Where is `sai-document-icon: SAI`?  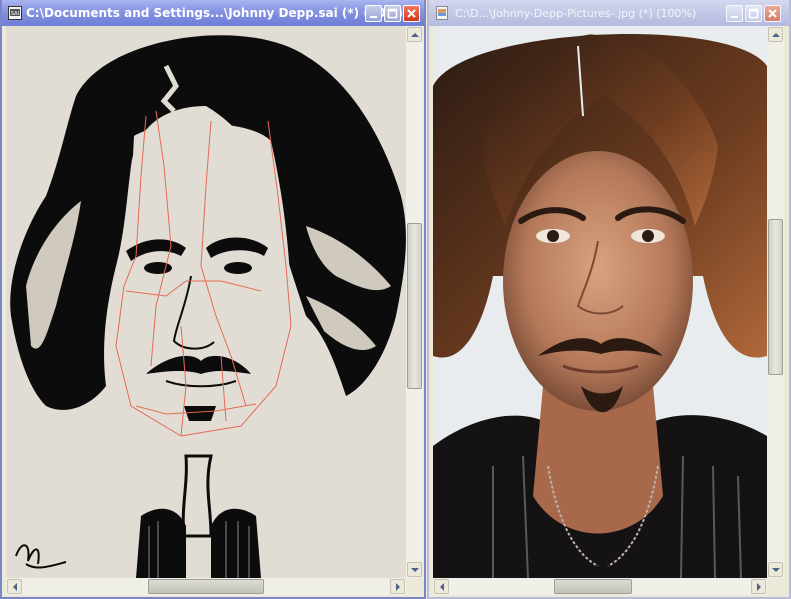
sai-document-icon: SAI is located at coordinates (15, 13).